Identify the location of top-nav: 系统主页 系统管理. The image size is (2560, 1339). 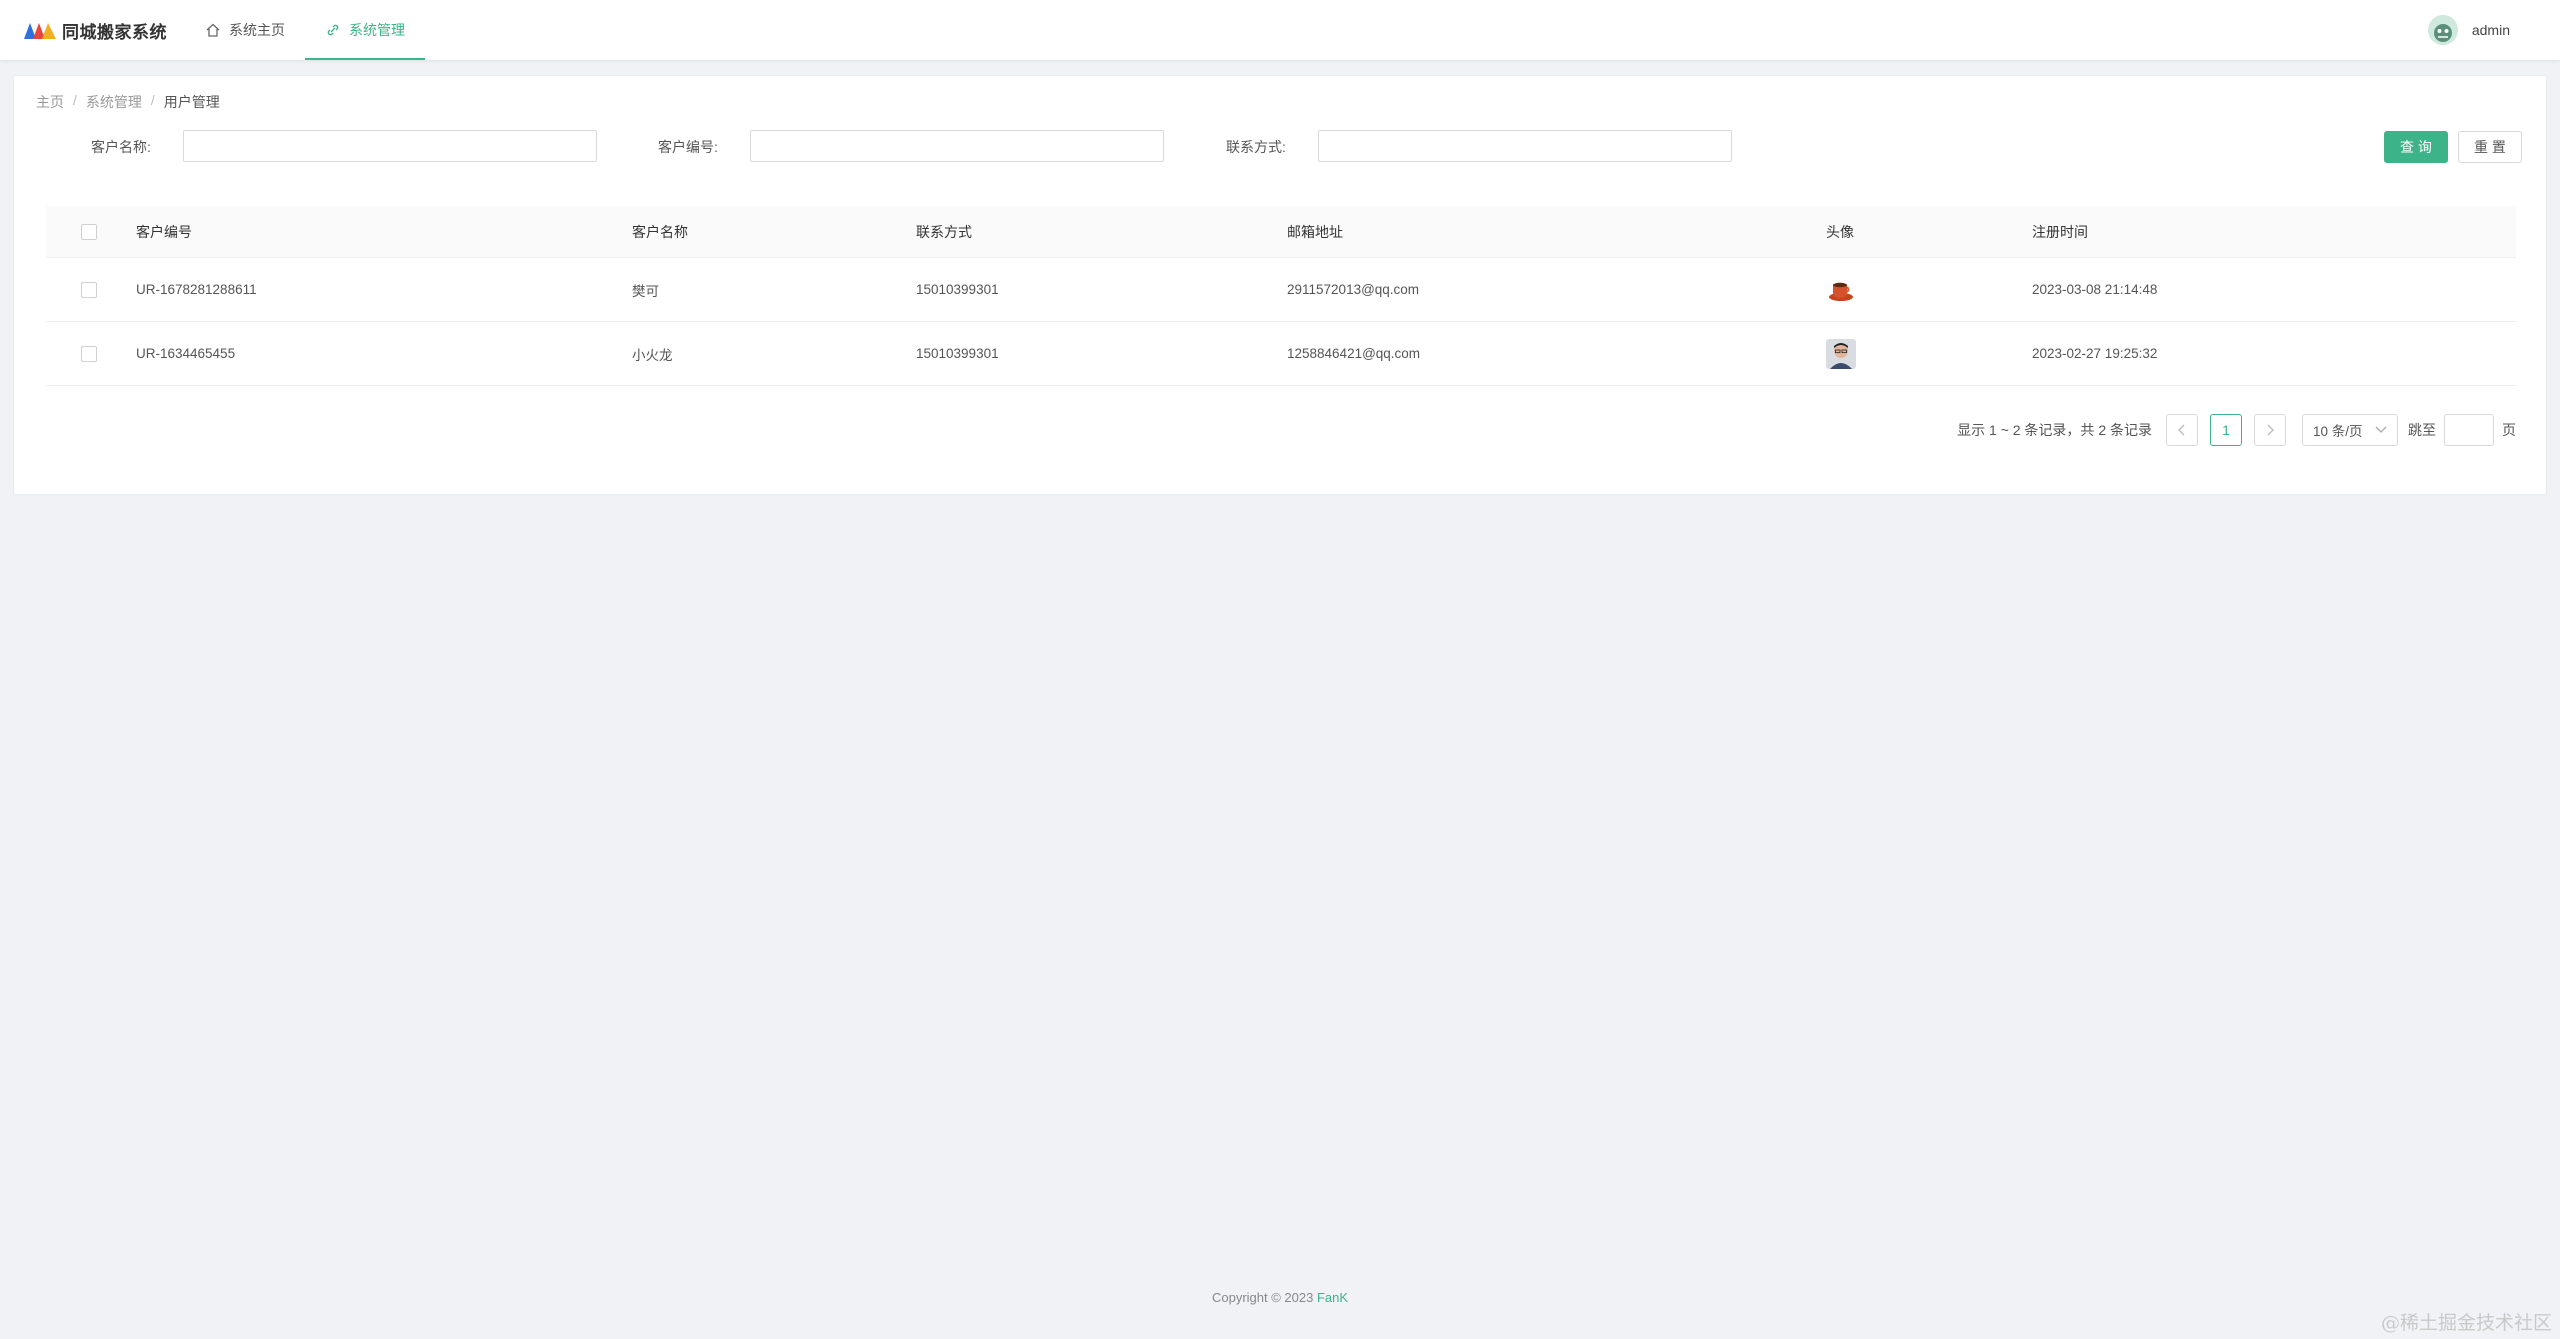
(305, 30).